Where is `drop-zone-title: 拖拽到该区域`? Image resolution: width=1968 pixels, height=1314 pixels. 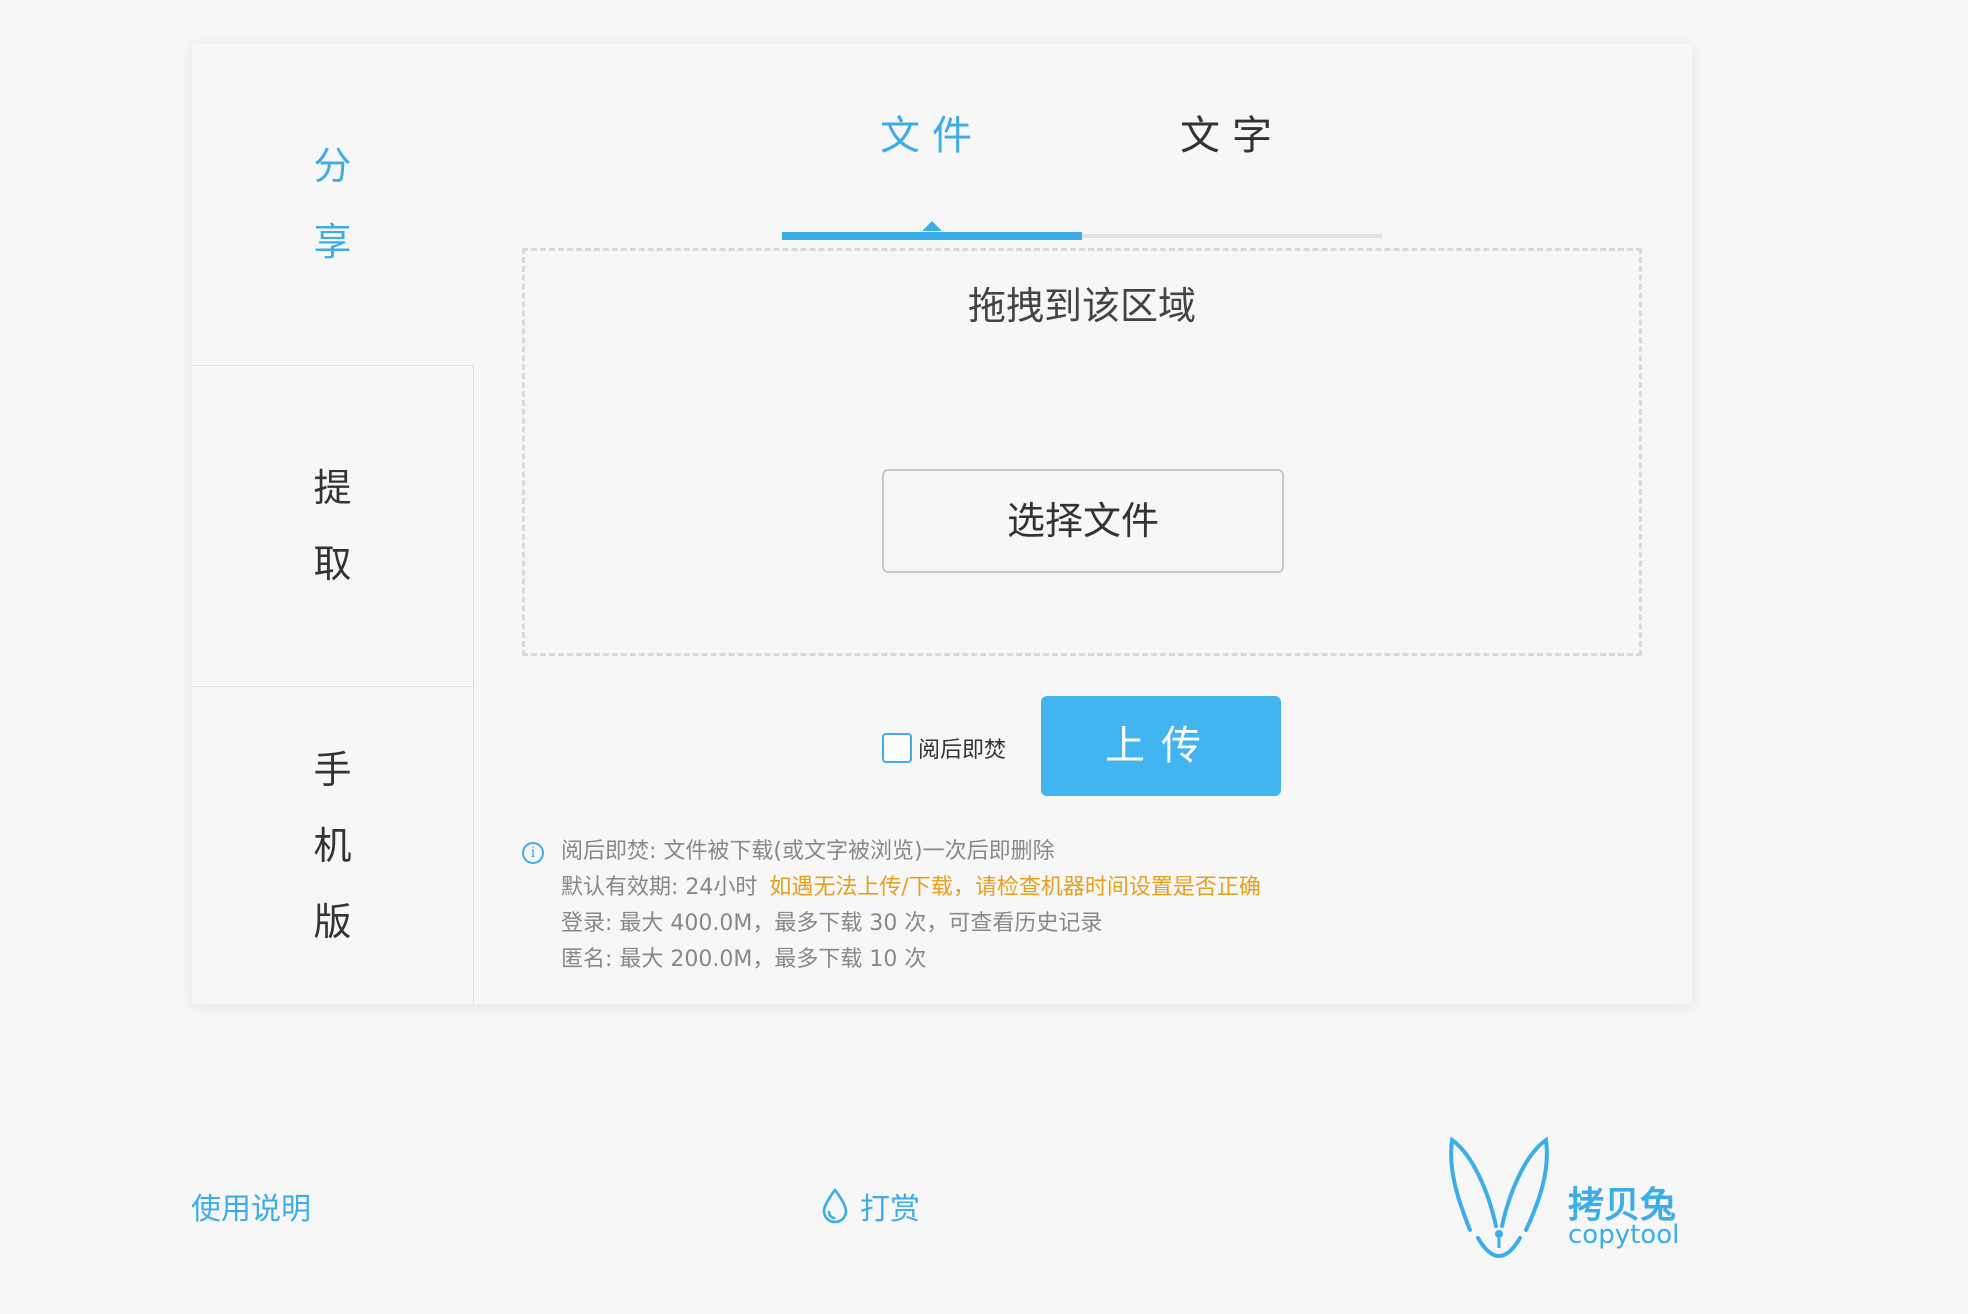 drop-zone-title: 拖拽到该区域 is located at coordinates (1081, 306).